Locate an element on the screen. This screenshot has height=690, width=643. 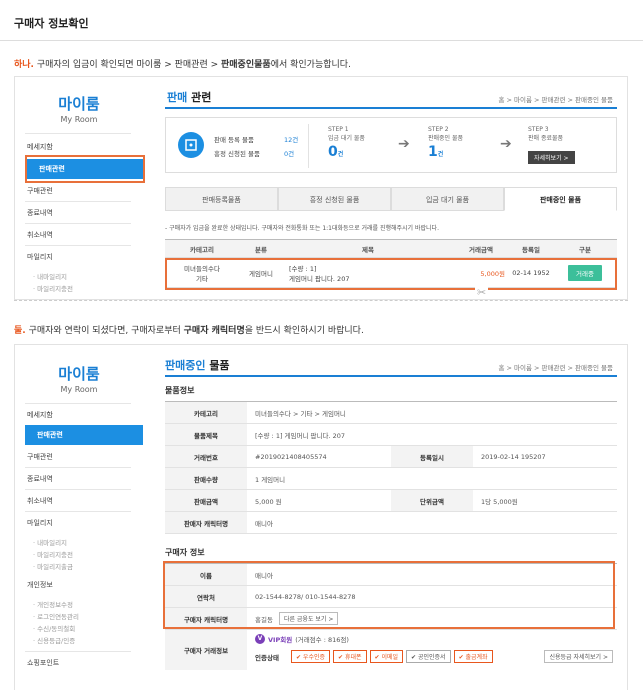
step-label: 판매중인 물품 is located at coordinates (446, 138).